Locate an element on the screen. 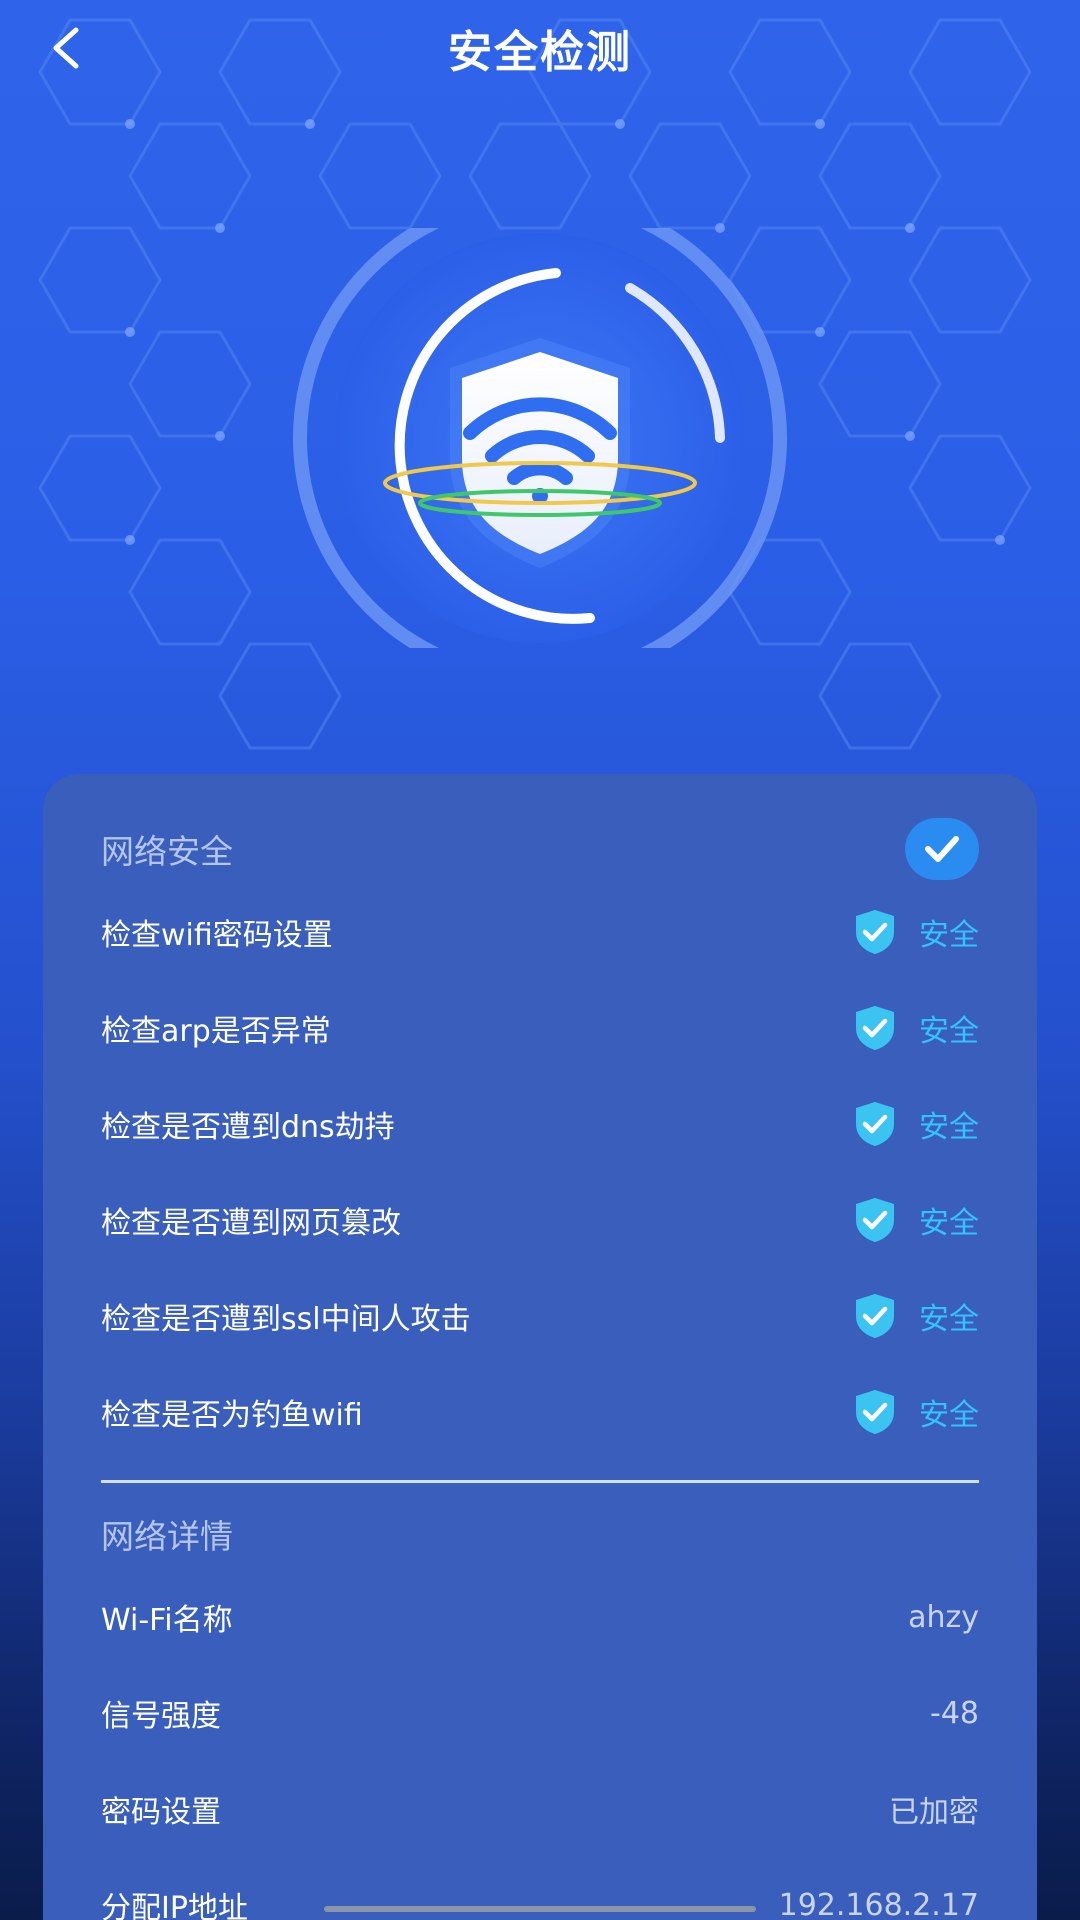 Image resolution: width=1080 pixels, height=1920 pixels. detail-row: Wi-Fi名称 ahzy is located at coordinates (540, 1617).